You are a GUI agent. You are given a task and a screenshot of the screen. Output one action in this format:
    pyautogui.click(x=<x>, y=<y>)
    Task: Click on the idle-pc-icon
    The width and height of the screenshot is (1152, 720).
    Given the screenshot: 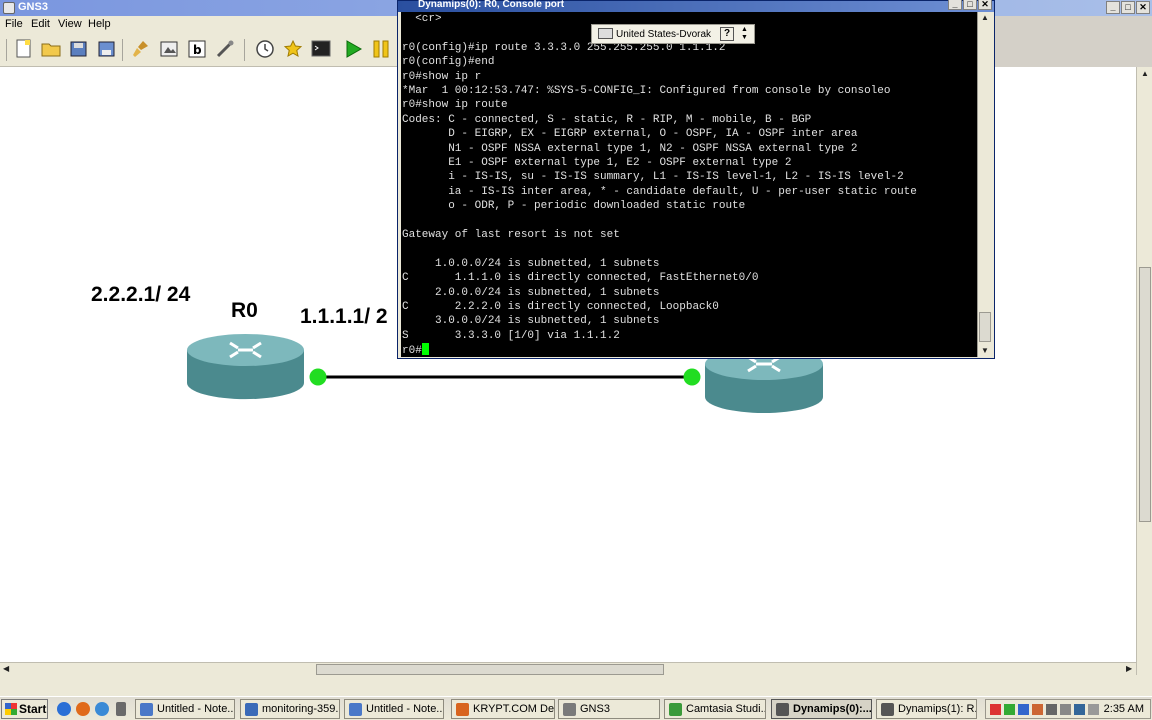 What is the action you would take?
    pyautogui.click(x=293, y=49)
    